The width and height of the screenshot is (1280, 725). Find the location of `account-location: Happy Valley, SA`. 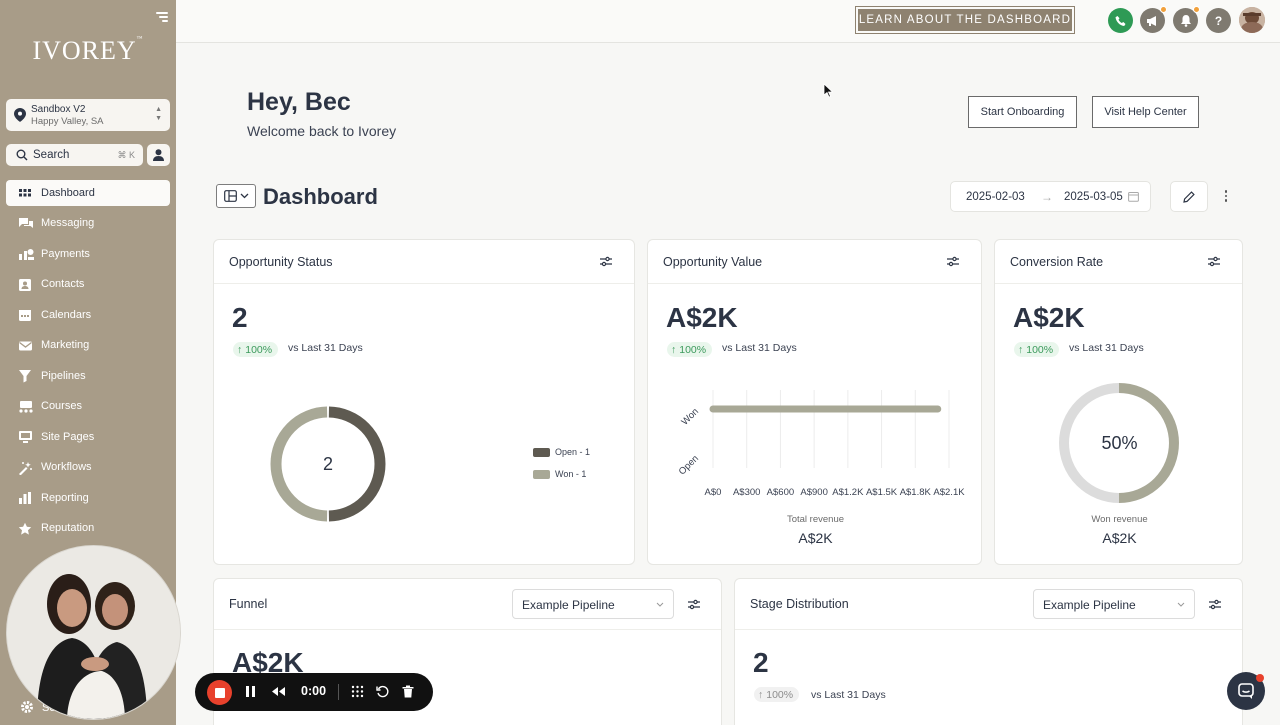

account-location: Happy Valley, SA is located at coordinates (67, 121).